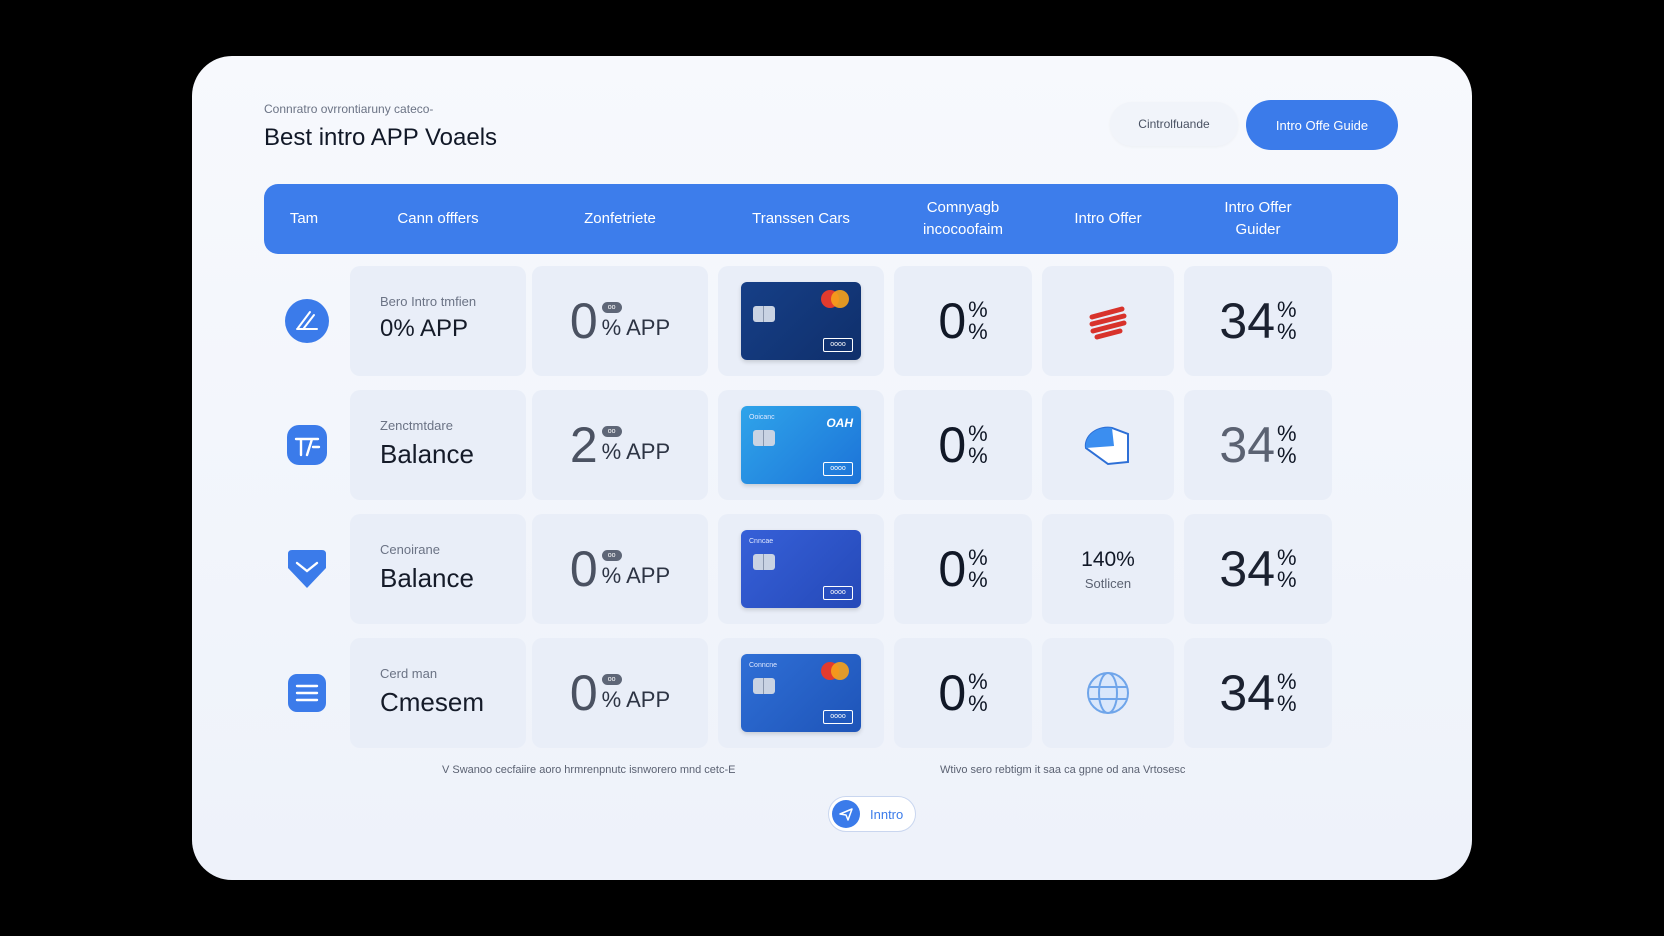 The image size is (1664, 936). Describe the element at coordinates (1108, 583) in the screenshot. I see `offer-caption: Sotlicen` at that location.